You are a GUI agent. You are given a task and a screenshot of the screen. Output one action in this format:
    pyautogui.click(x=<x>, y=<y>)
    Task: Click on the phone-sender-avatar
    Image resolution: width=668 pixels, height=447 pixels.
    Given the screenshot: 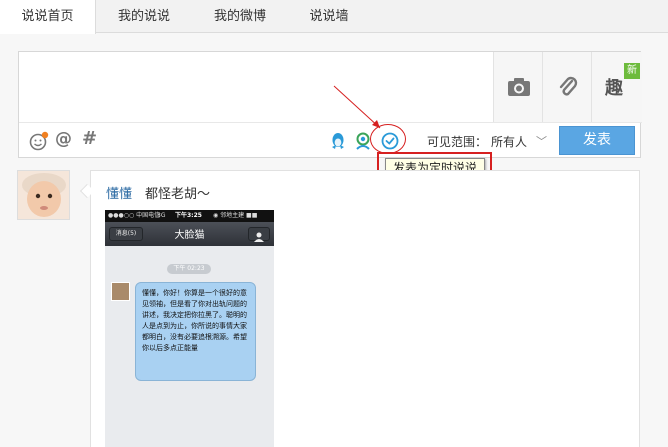 What is the action you would take?
    pyautogui.click(x=120, y=291)
    